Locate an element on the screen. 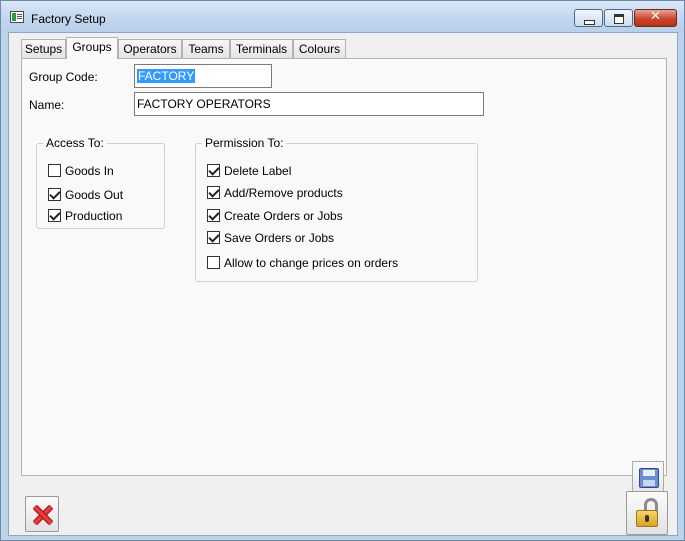 Image resolution: width=685 pixels, height=541 pixels. floppy-disk-icon is located at coordinates (649, 478).